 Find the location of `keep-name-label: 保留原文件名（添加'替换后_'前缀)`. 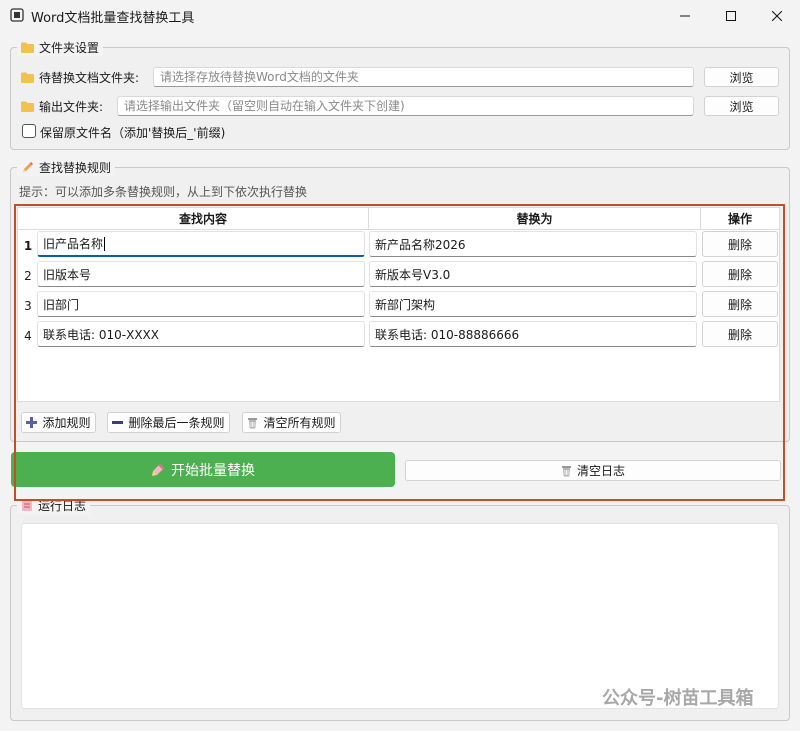

keep-name-label: 保留原文件名（添加'替换后_'前缀) is located at coordinates (133, 133).